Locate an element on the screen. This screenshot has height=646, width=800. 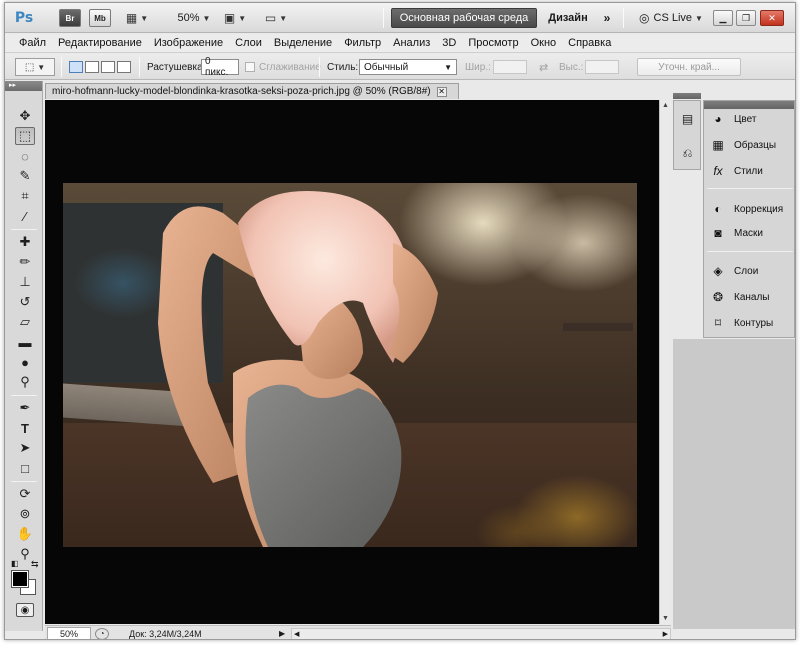
arrange-documents-button: ▣ ▼ is located at coordinates (235, 18).